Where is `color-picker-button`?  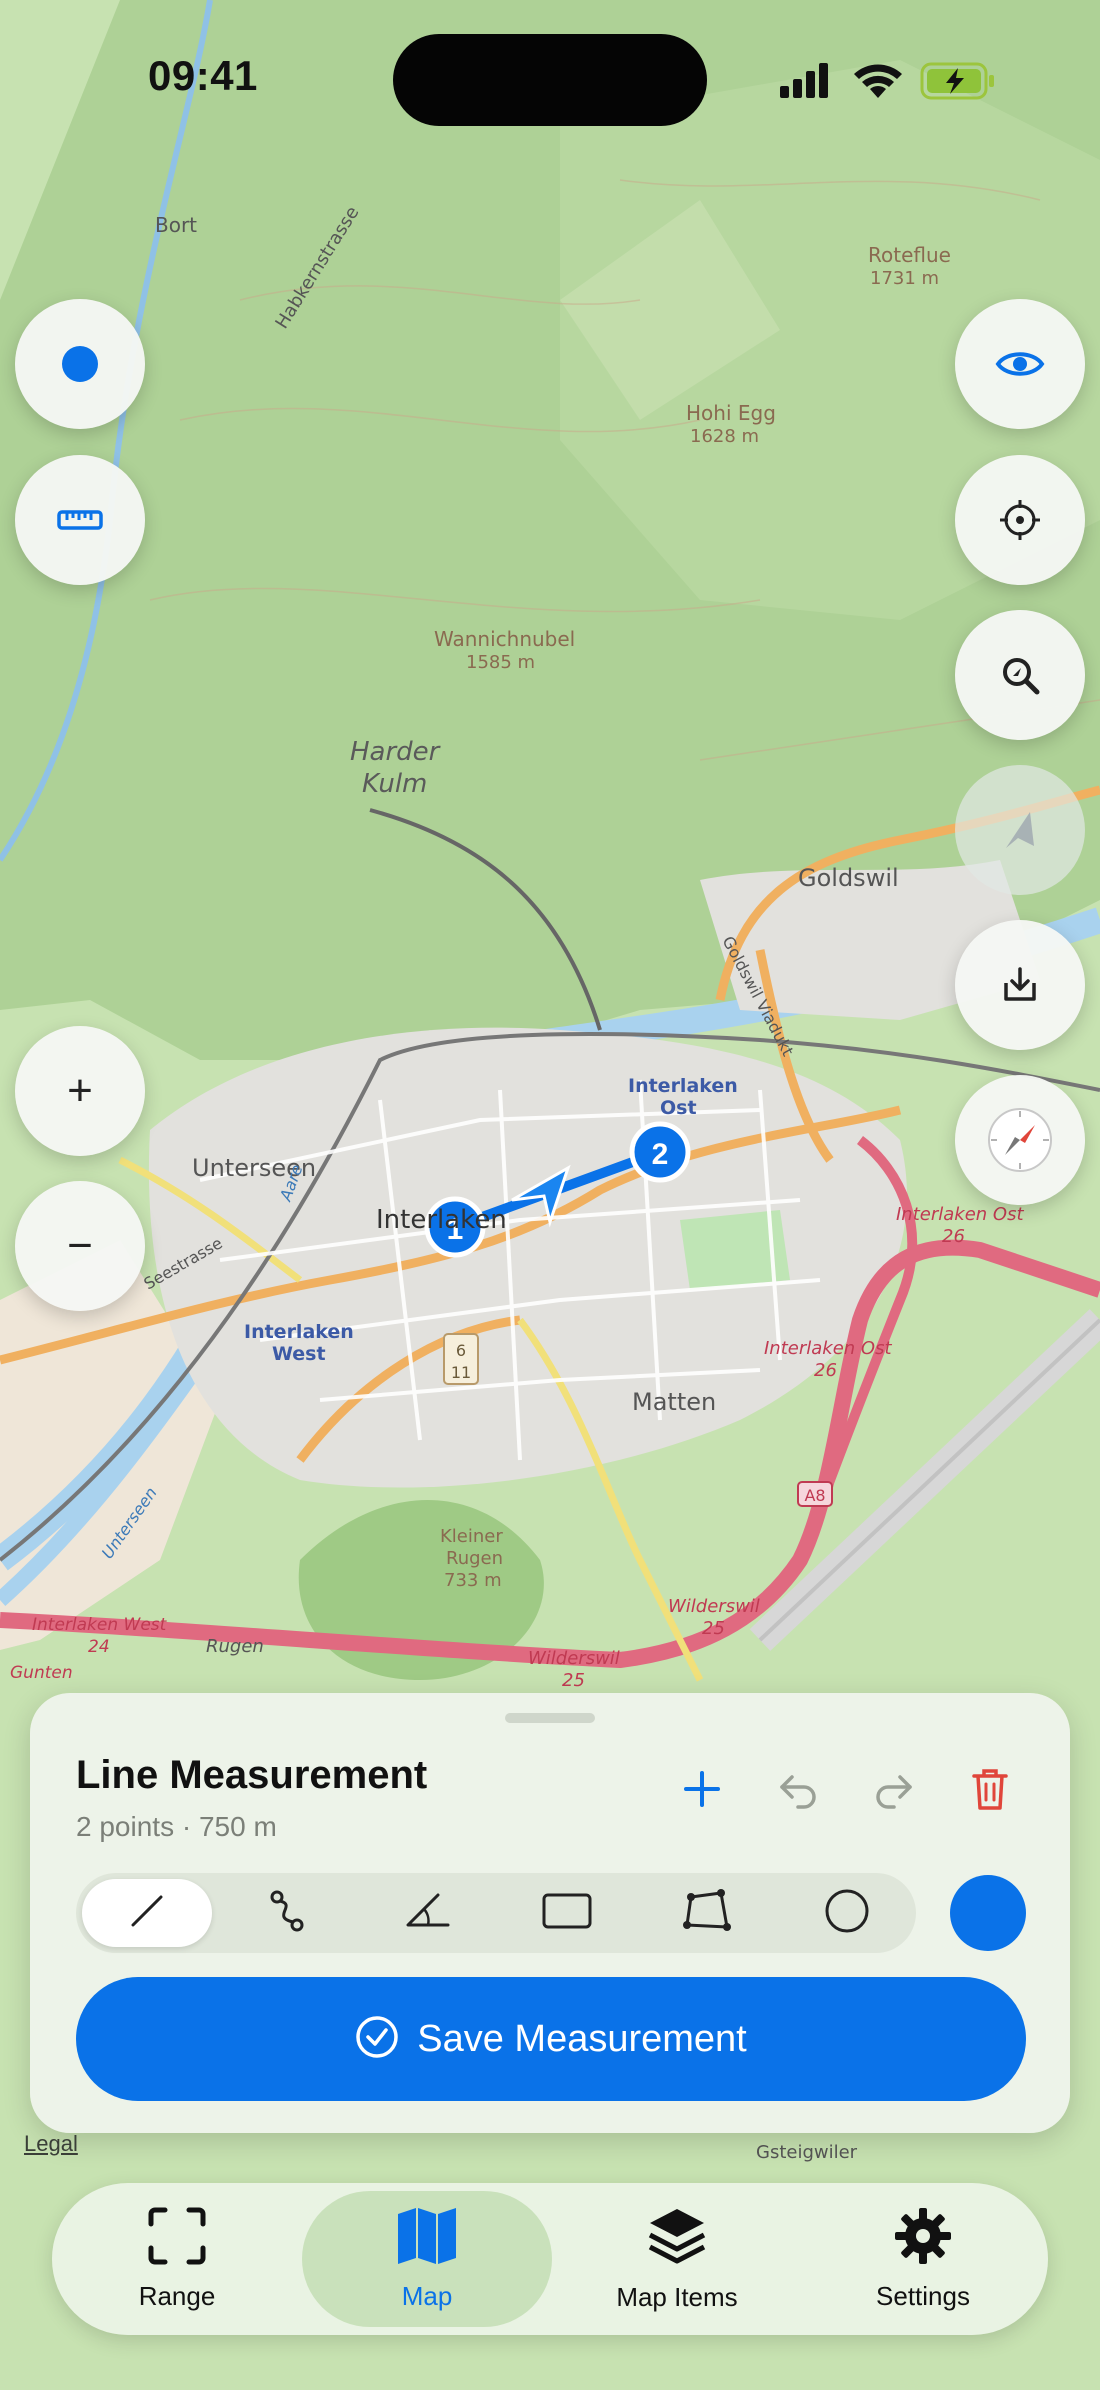
color-picker-button is located at coordinates (988, 1913).